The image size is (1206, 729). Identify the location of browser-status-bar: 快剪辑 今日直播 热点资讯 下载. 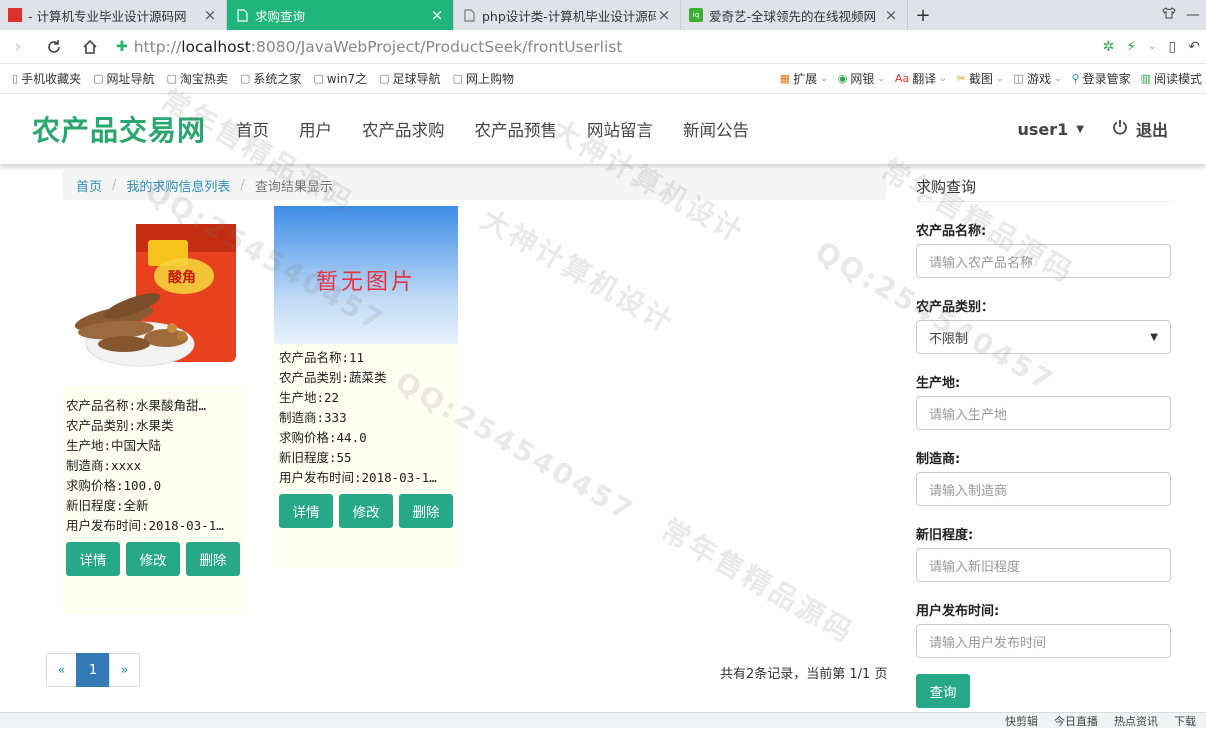
(603, 720).